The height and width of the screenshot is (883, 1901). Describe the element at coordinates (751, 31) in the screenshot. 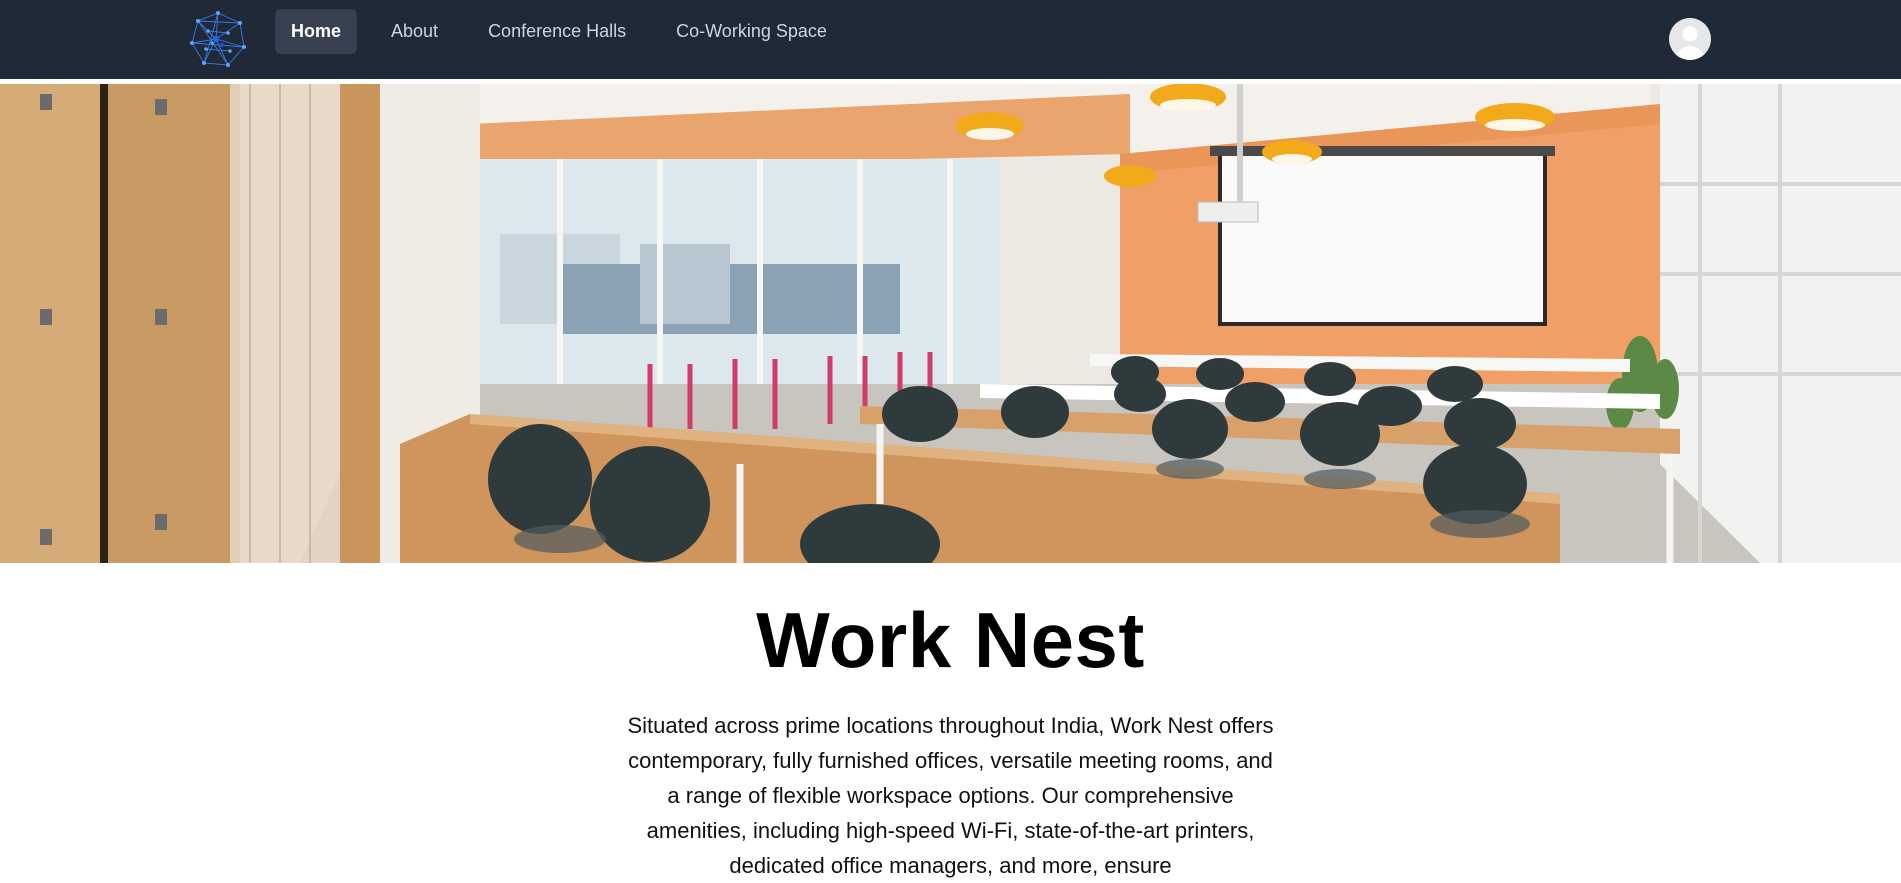

I see `nav-co-working-space-link: Co-Working Space` at that location.